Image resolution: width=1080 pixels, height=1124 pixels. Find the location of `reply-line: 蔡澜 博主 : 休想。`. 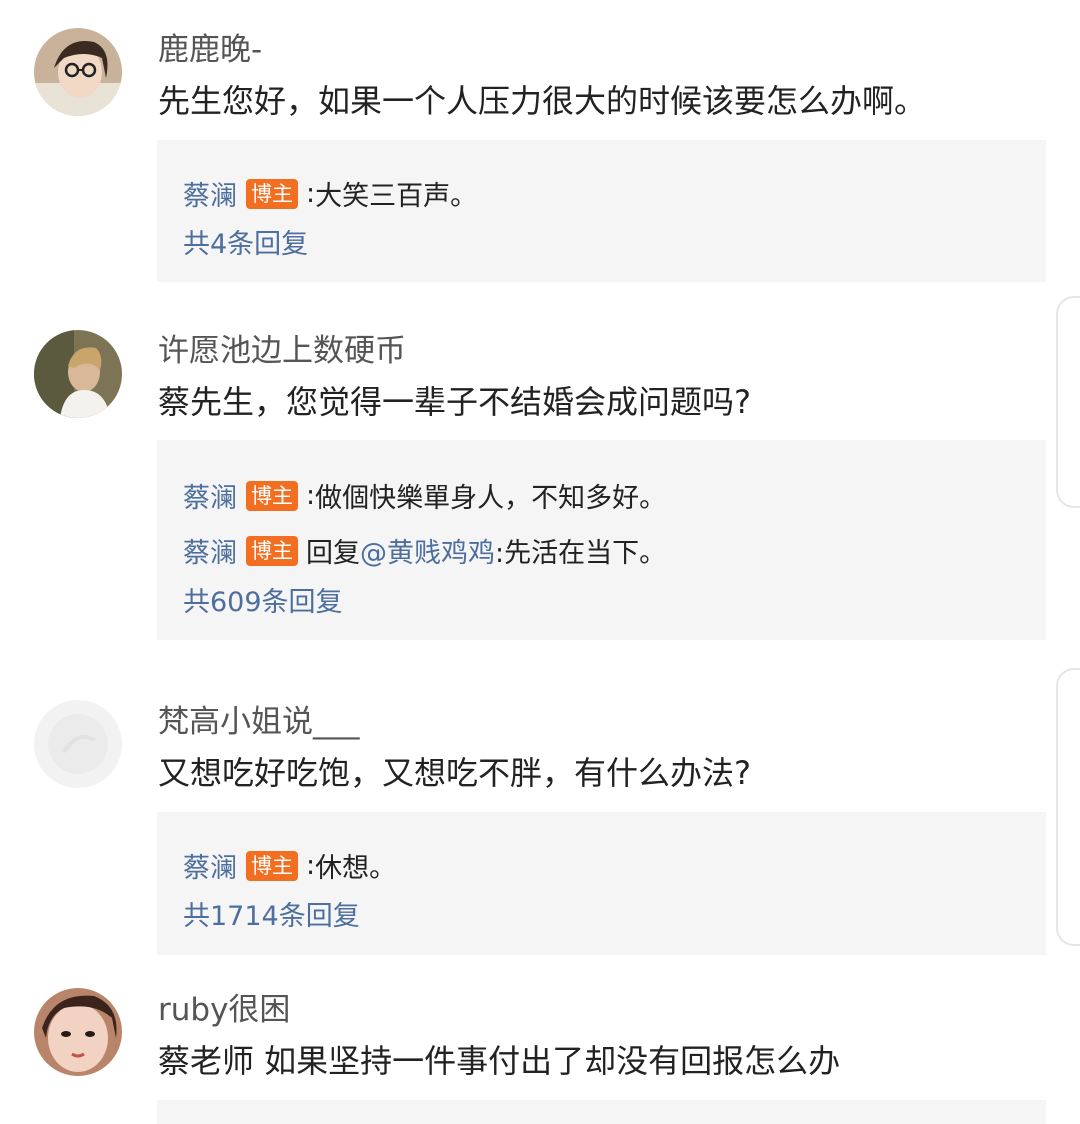

reply-line: 蔡澜 博主 : 休想。 is located at coordinates (289, 865).